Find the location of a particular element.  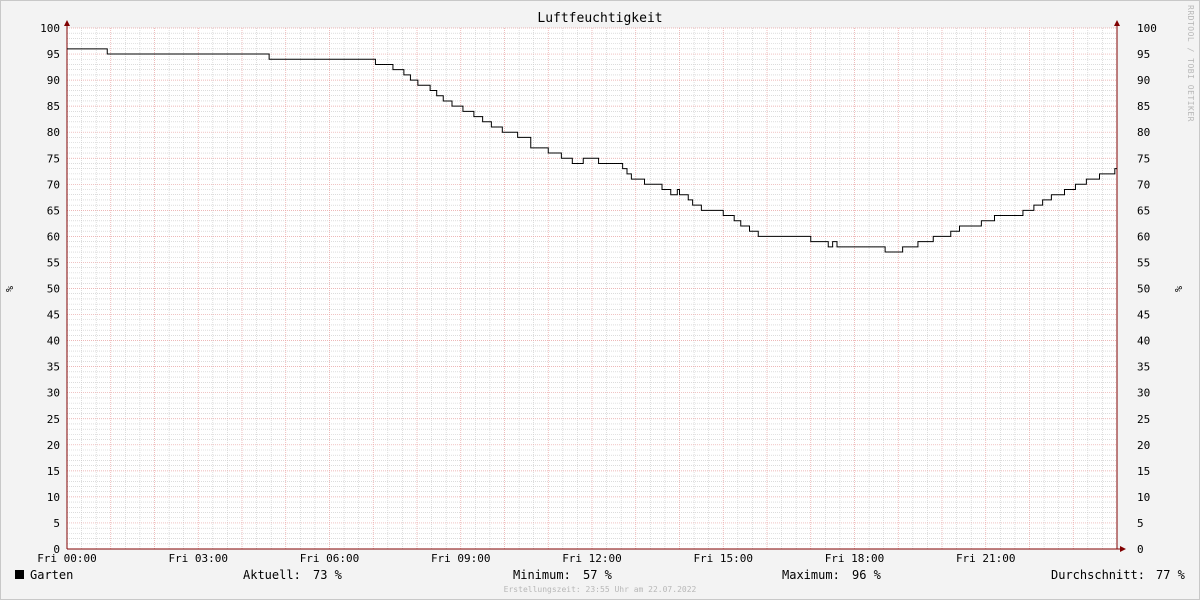

y-tick-label-left: 90 is located at coordinates (53, 80).